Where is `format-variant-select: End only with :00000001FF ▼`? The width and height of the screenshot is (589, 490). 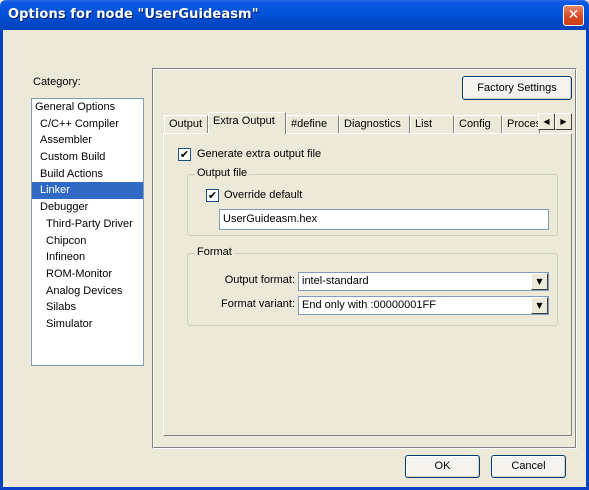
format-variant-select: End only with :00000001FF ▼ is located at coordinates (423, 305).